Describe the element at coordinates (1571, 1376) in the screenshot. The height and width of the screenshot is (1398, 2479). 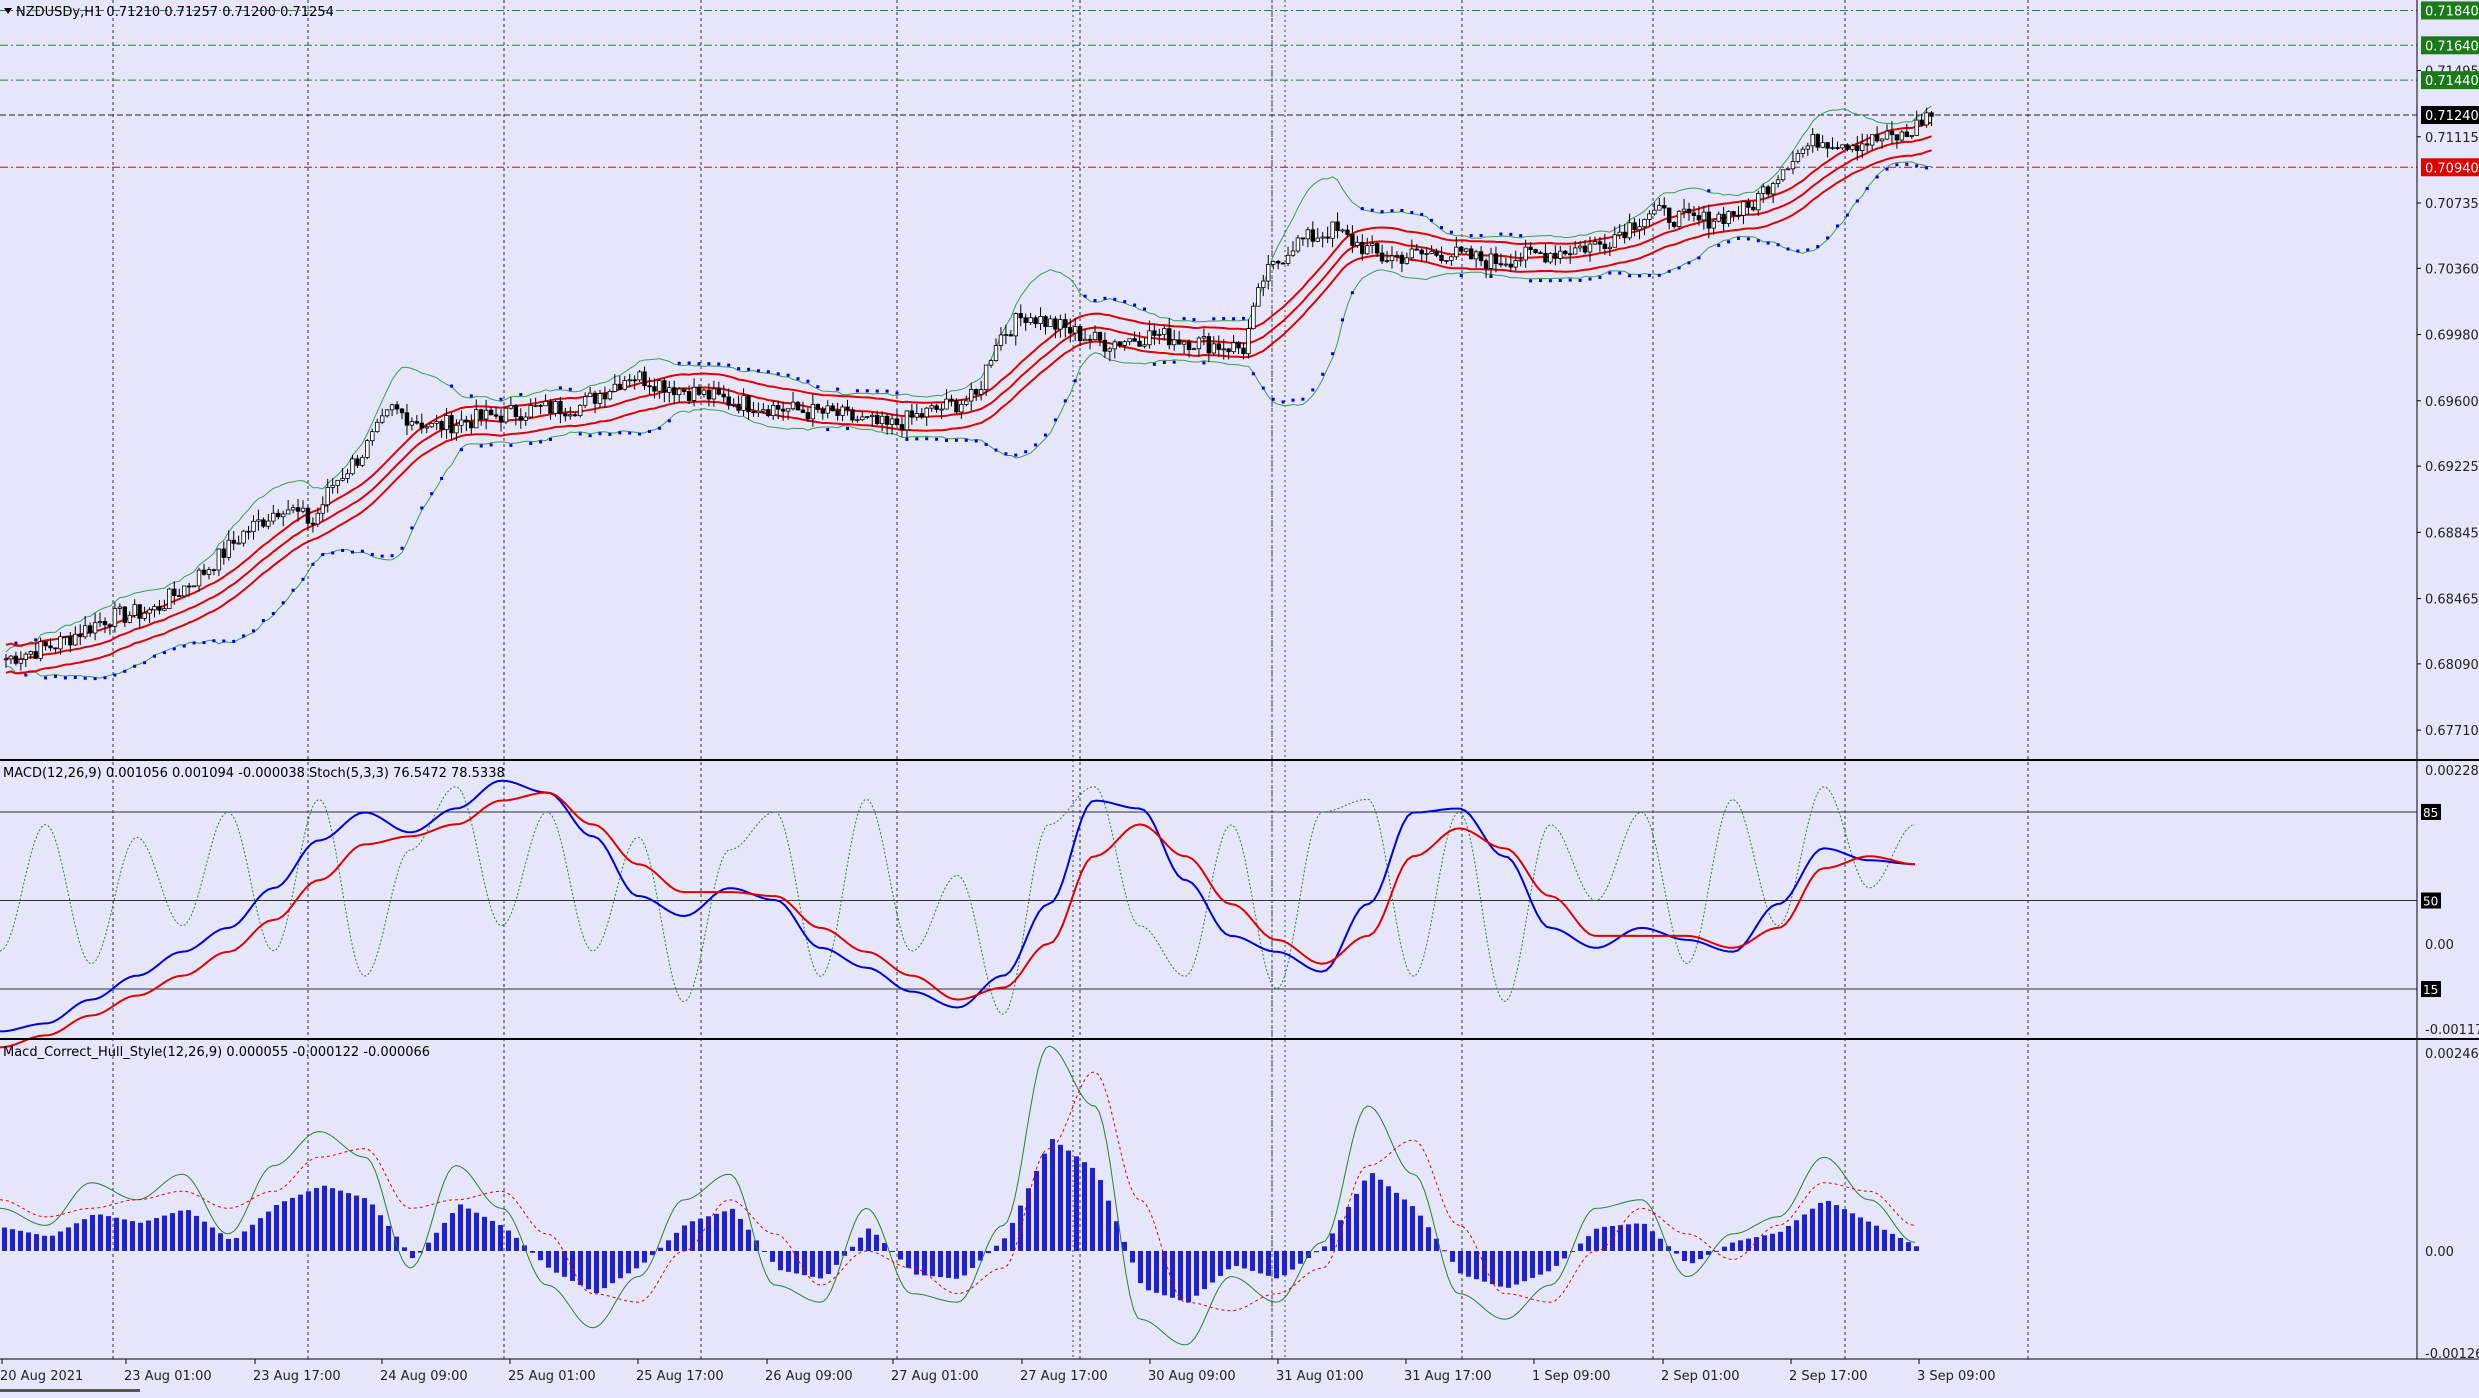
I see `time-tick-label: 1 Sep 09:00` at that location.